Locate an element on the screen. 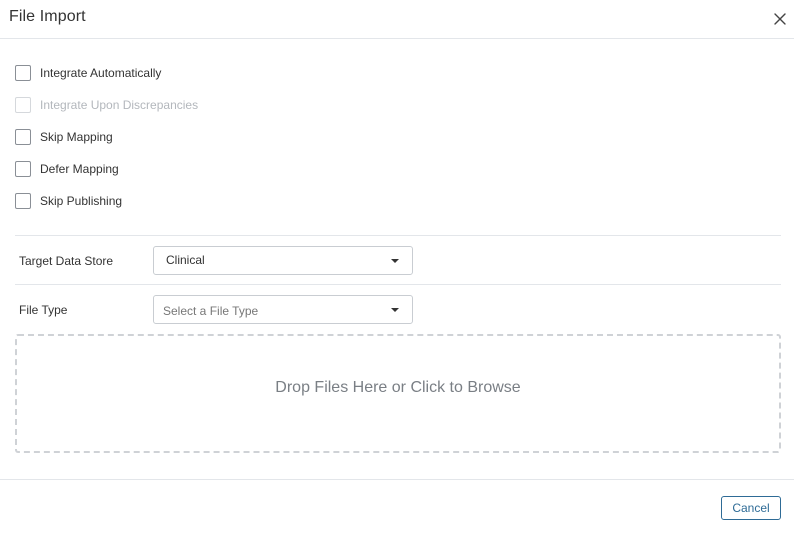  option-skip-publishing: Skip Publishing is located at coordinates (68, 201).